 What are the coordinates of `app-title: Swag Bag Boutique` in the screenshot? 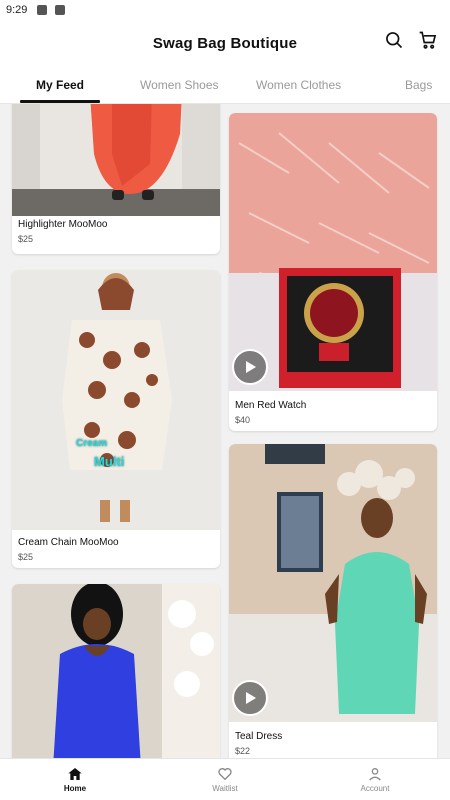 It's located at (225, 43).